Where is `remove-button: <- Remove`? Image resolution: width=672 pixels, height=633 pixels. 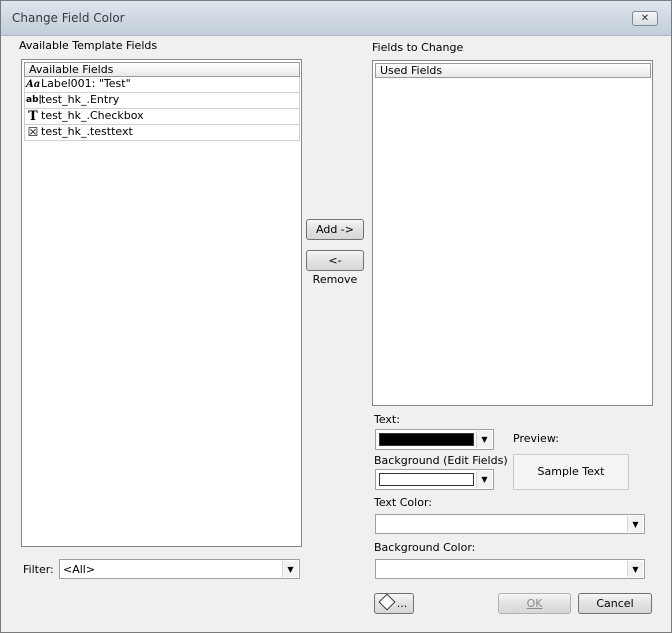 remove-button: <- Remove is located at coordinates (335, 268).